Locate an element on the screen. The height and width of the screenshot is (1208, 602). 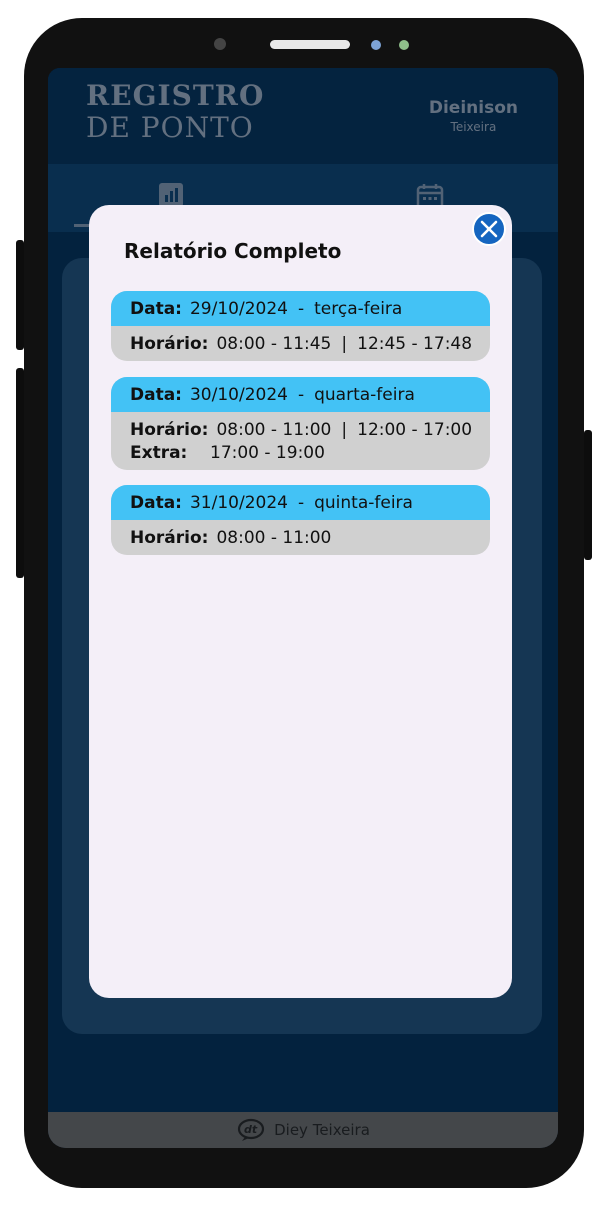
close-icon is located at coordinates (489, 229).